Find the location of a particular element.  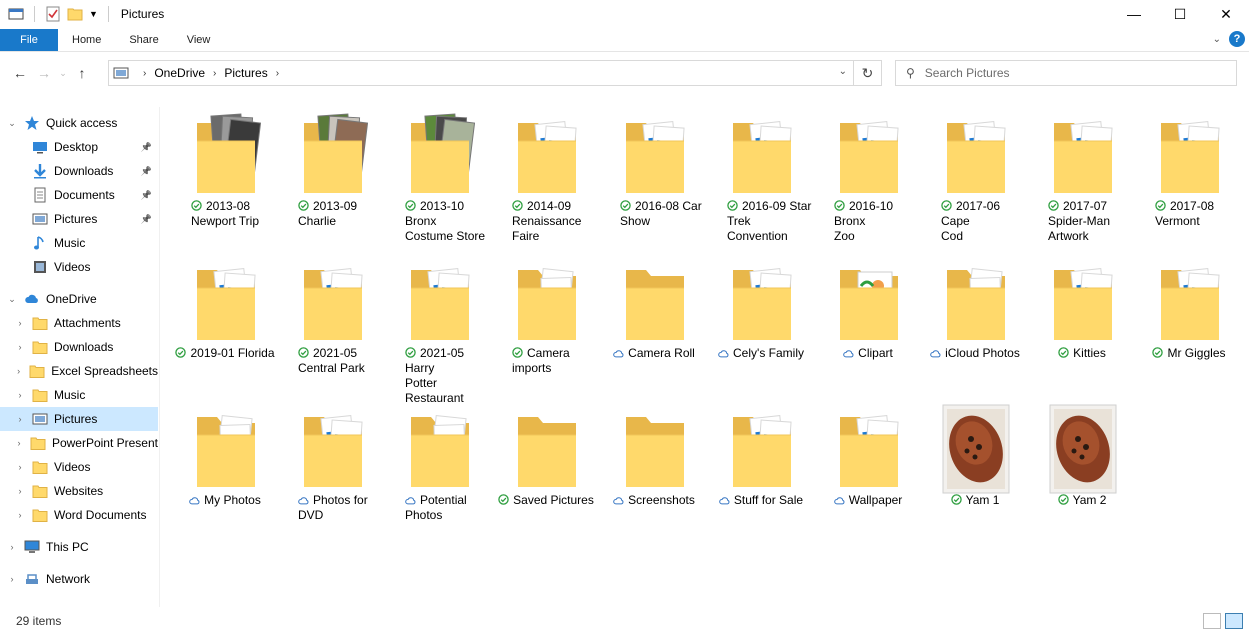

nav-item-documents: Documents 📌 is located at coordinates (79, 195).